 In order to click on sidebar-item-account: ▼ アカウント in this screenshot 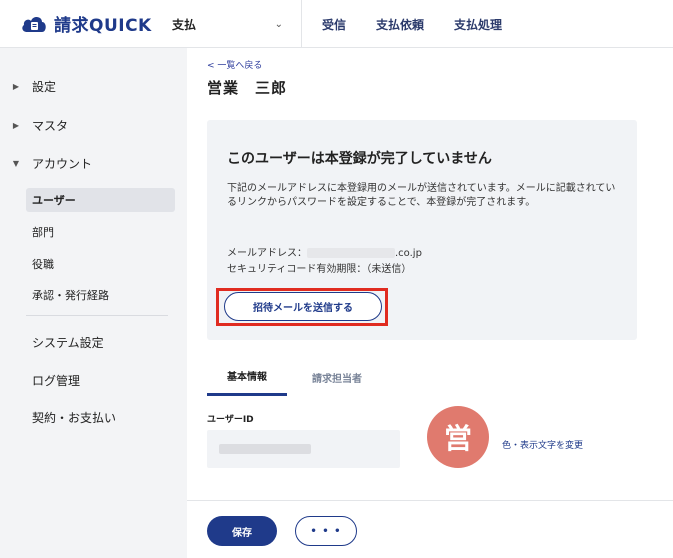, I will do `click(93, 163)`.